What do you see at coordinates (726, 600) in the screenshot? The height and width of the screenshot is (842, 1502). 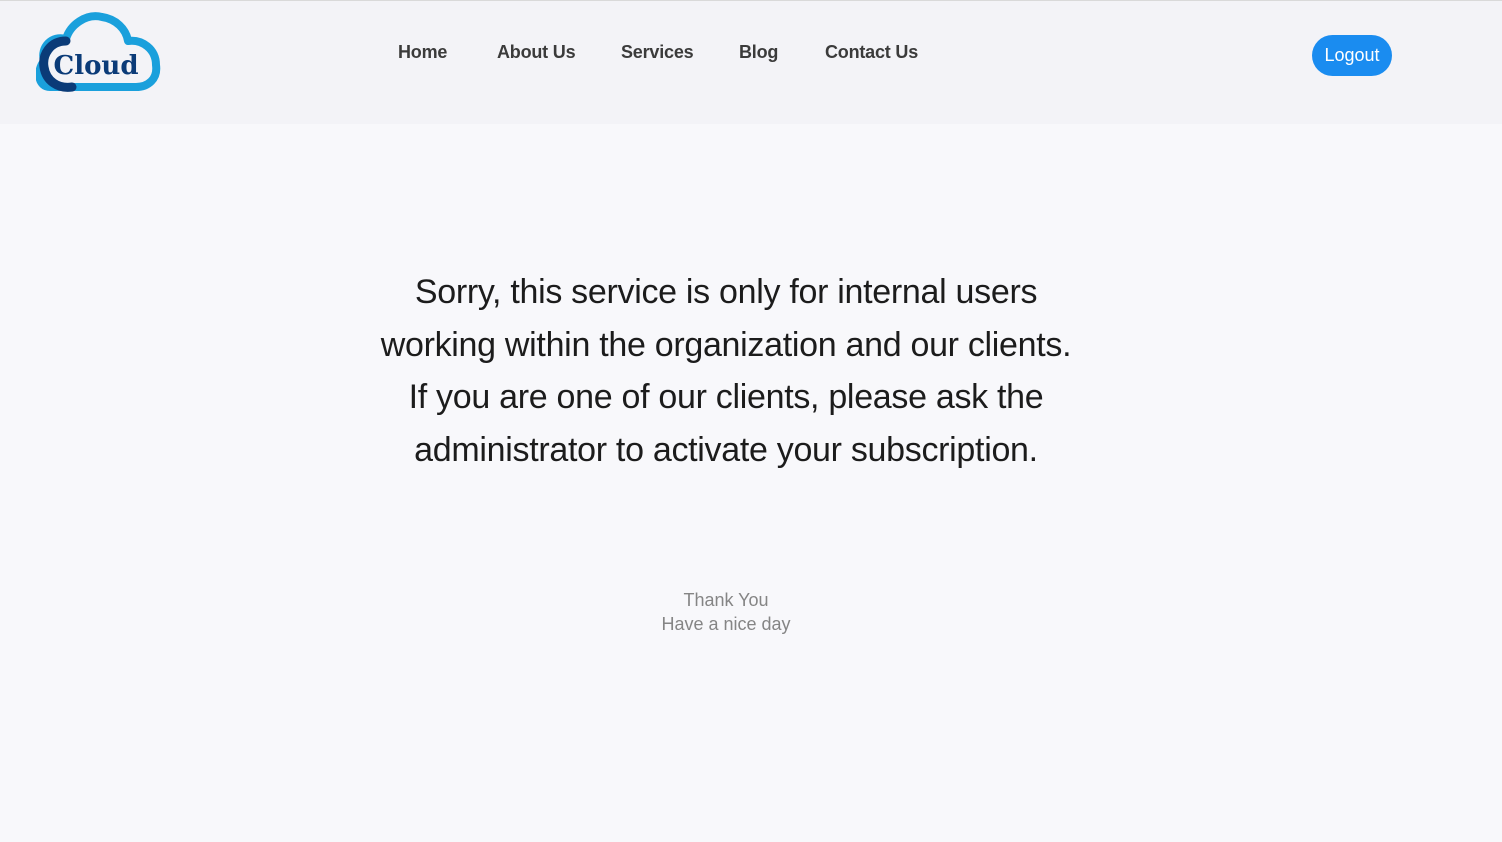 I see `thank-you-text: Thank You` at bounding box center [726, 600].